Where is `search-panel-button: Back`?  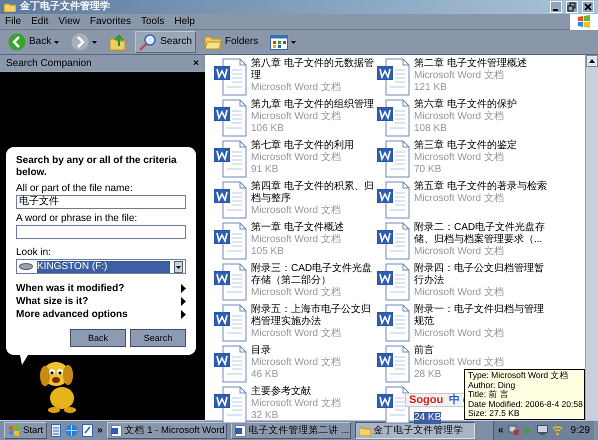
search-panel-button: Back is located at coordinates (98, 338).